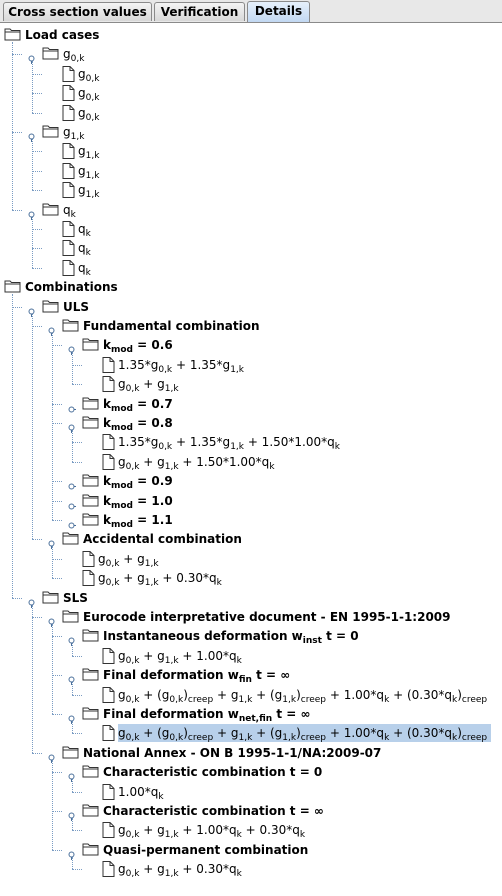 Image resolution: width=502 pixels, height=896 pixels. I want to click on tree-leaf-item: 1.35*g0,k + 1.35*g1,k + 1.50*1.00*qk, so click(291, 442).